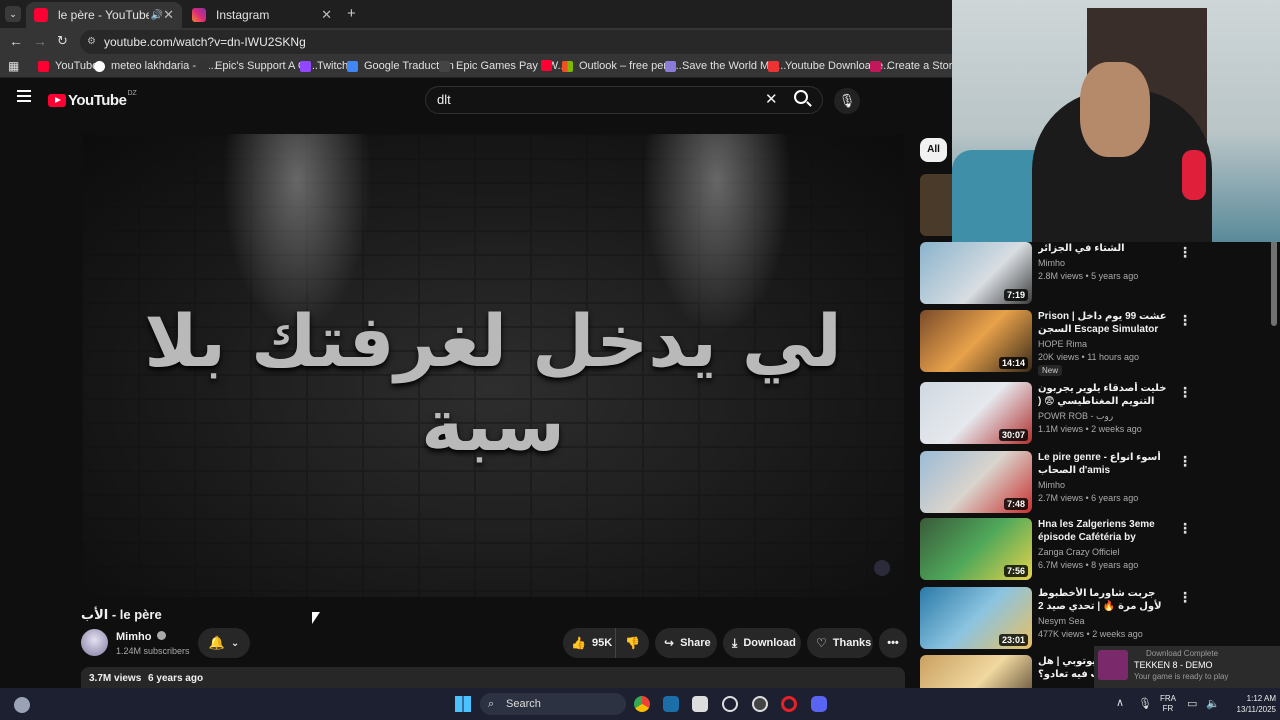 This screenshot has height=720, width=1280. Describe the element at coordinates (161, 635) in the screenshot. I see `verified-check-icon` at that location.